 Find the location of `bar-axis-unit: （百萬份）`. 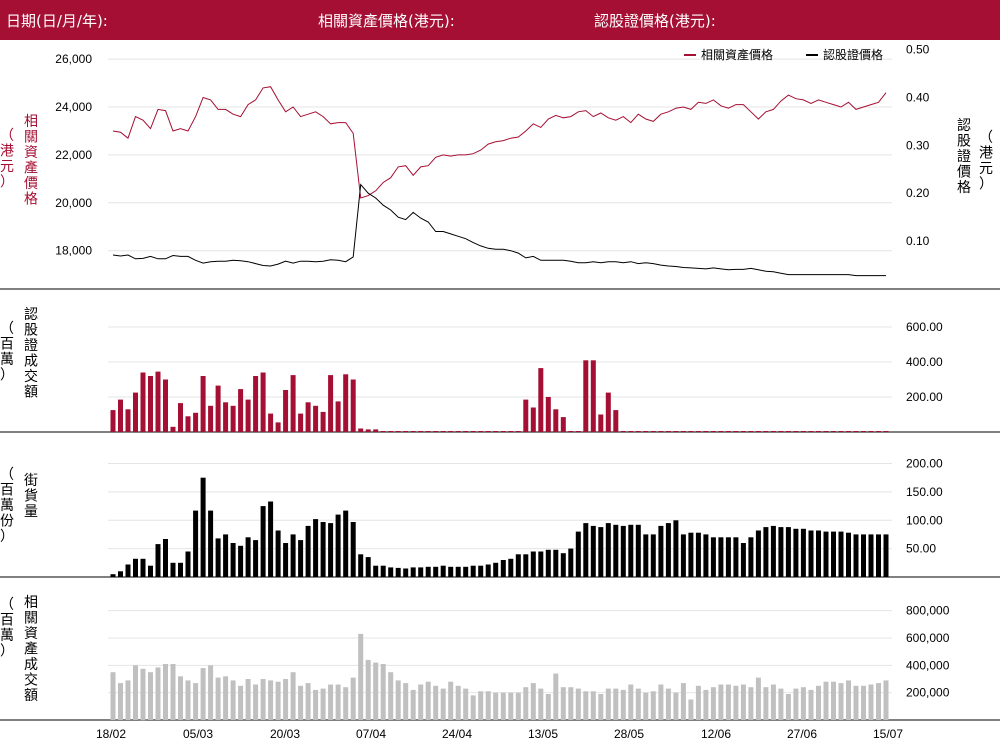

bar-axis-unit: （百萬份） is located at coordinates (7, 506).